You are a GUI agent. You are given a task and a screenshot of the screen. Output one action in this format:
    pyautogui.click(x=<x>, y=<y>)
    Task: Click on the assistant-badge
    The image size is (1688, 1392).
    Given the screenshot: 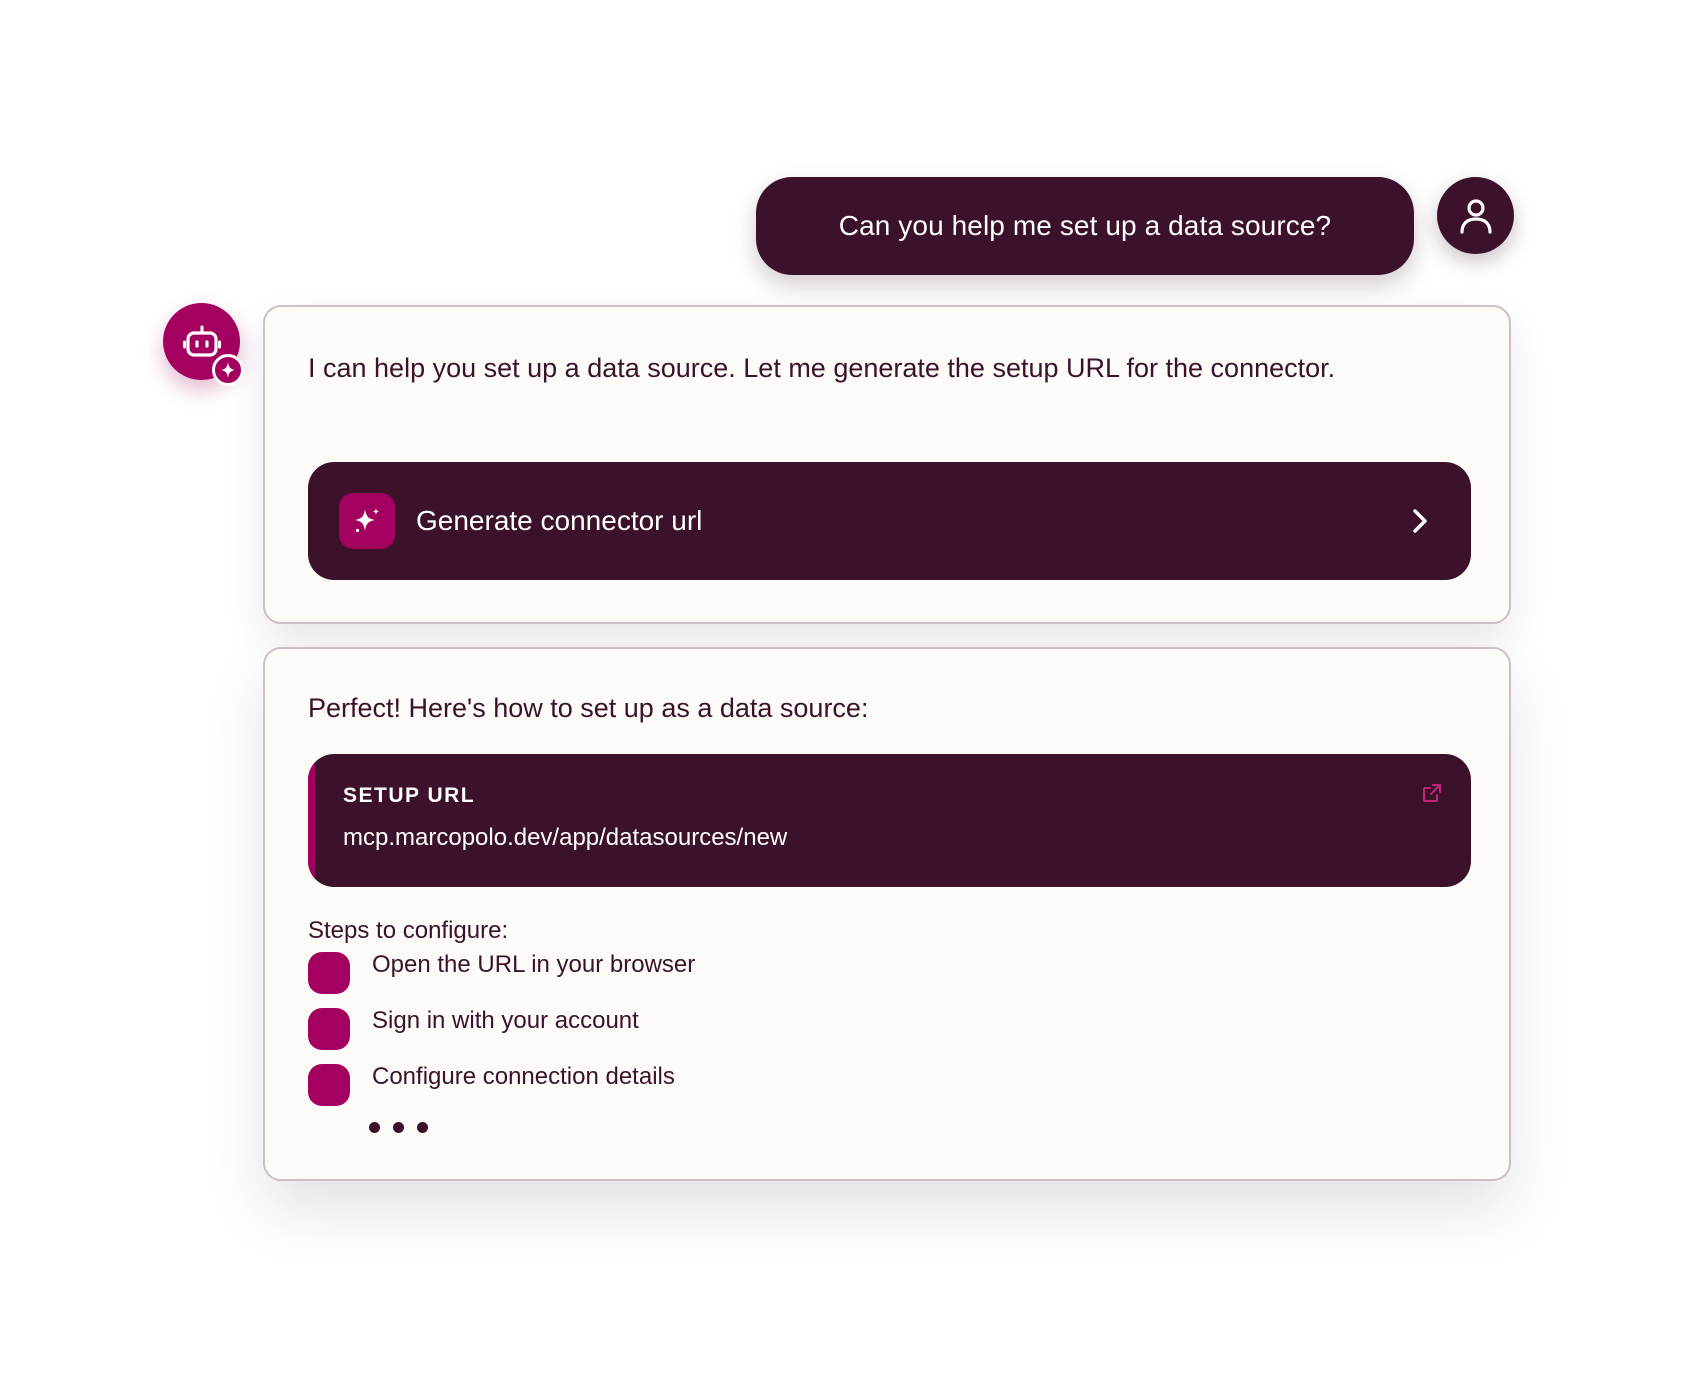 What is the action you would take?
    pyautogui.click(x=228, y=370)
    